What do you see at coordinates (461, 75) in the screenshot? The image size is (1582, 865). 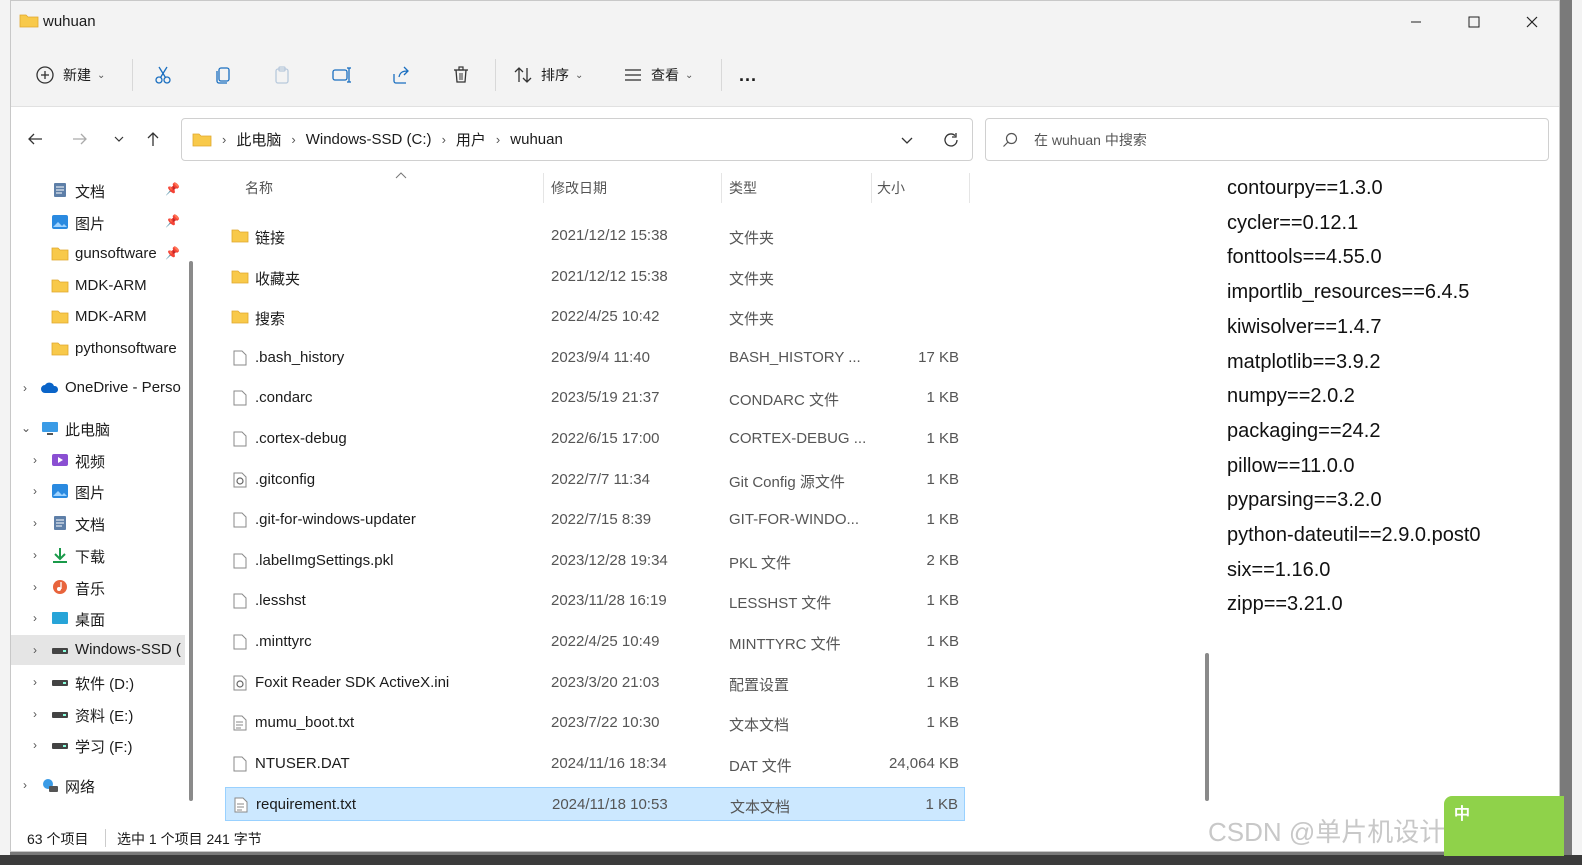 I see `delete-button` at bounding box center [461, 75].